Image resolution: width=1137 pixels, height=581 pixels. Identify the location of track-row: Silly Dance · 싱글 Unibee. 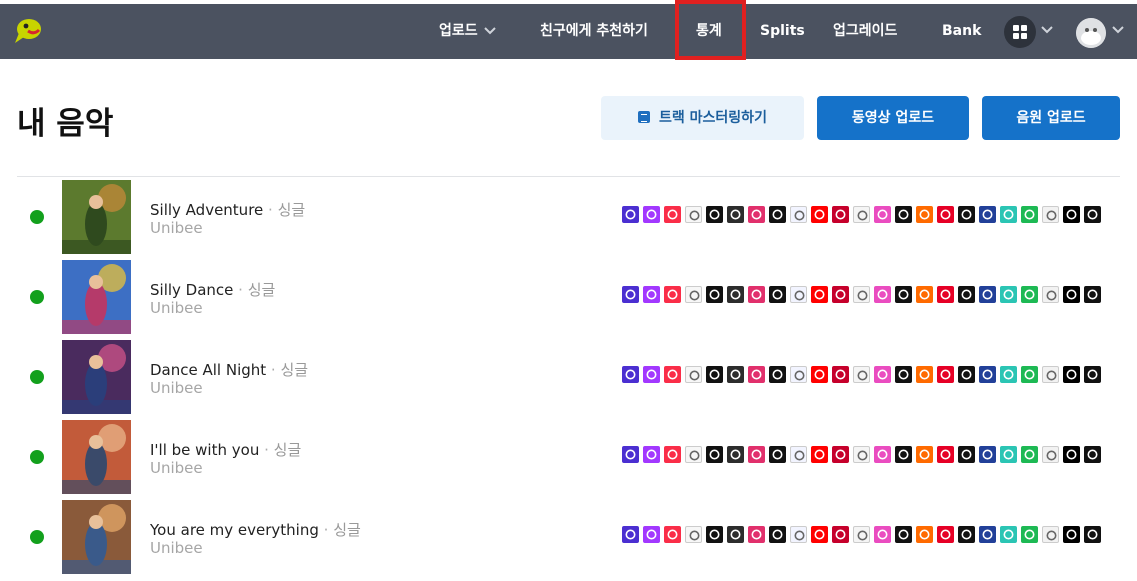
(568, 297).